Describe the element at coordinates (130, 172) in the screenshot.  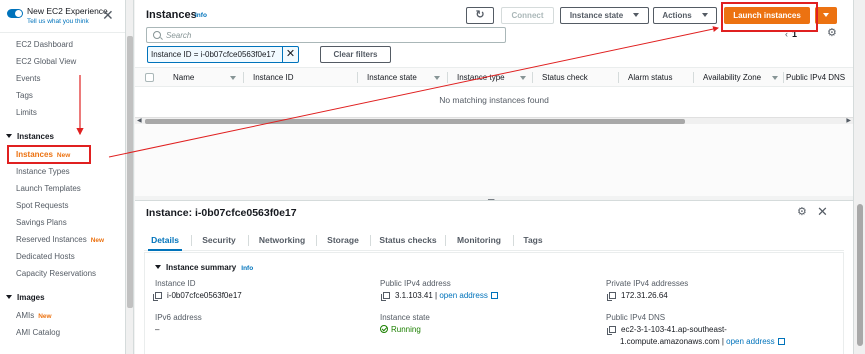
I see `sidebar-scrollbar-thumb` at that location.